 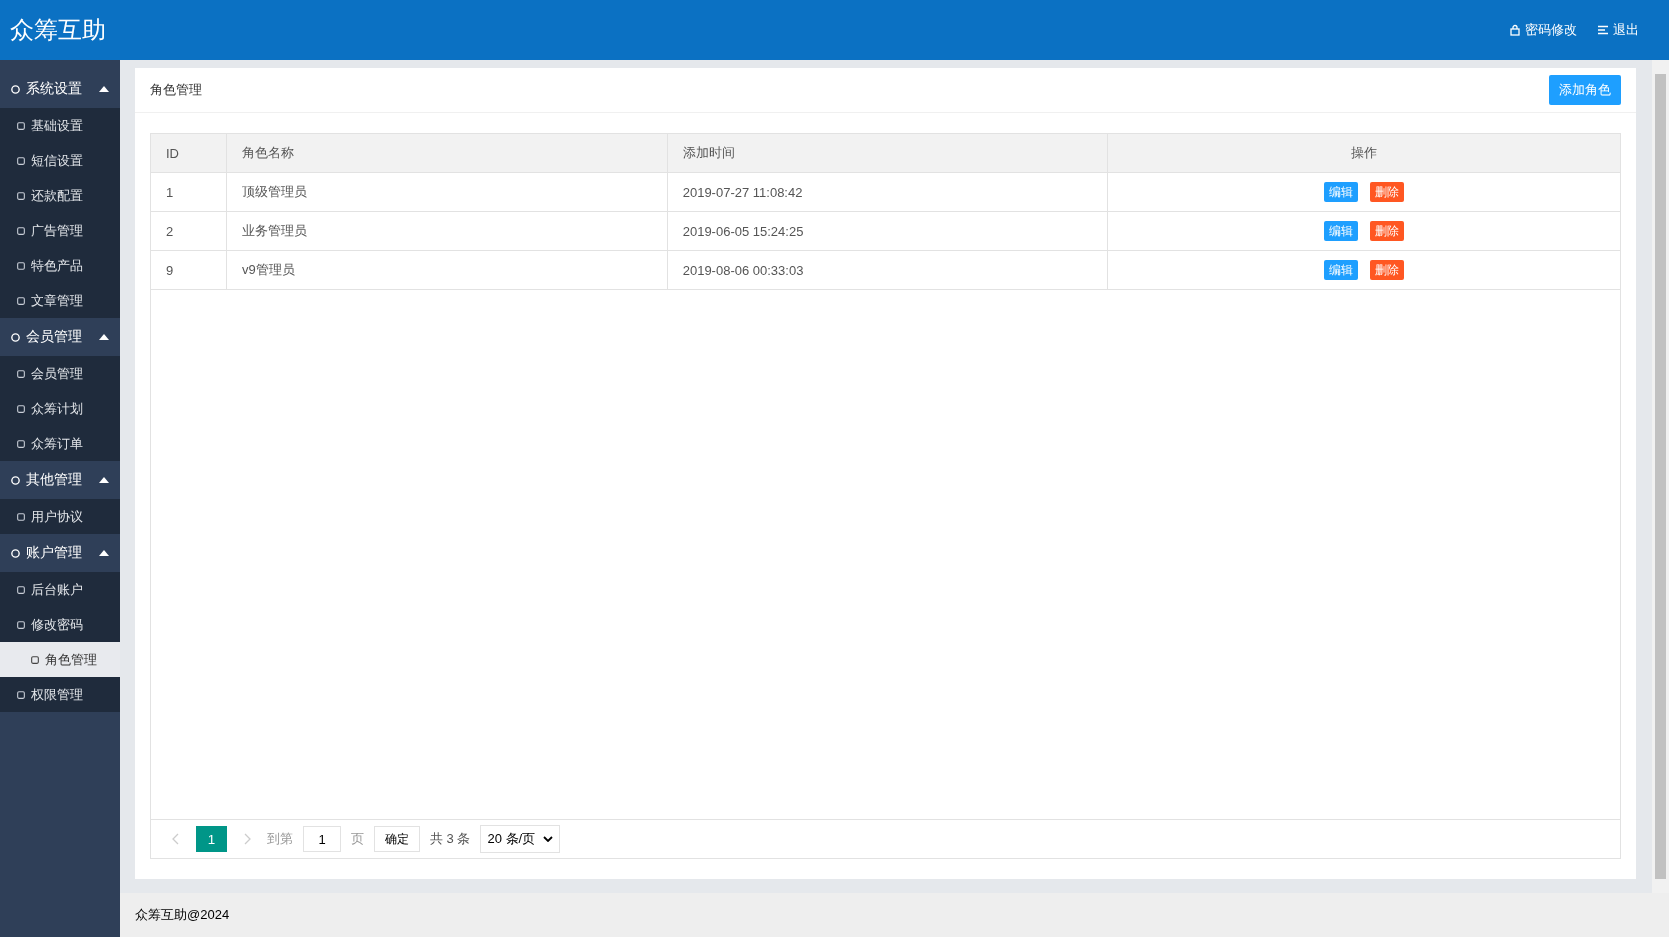 I want to click on goto-label: 到第, so click(x=280, y=839).